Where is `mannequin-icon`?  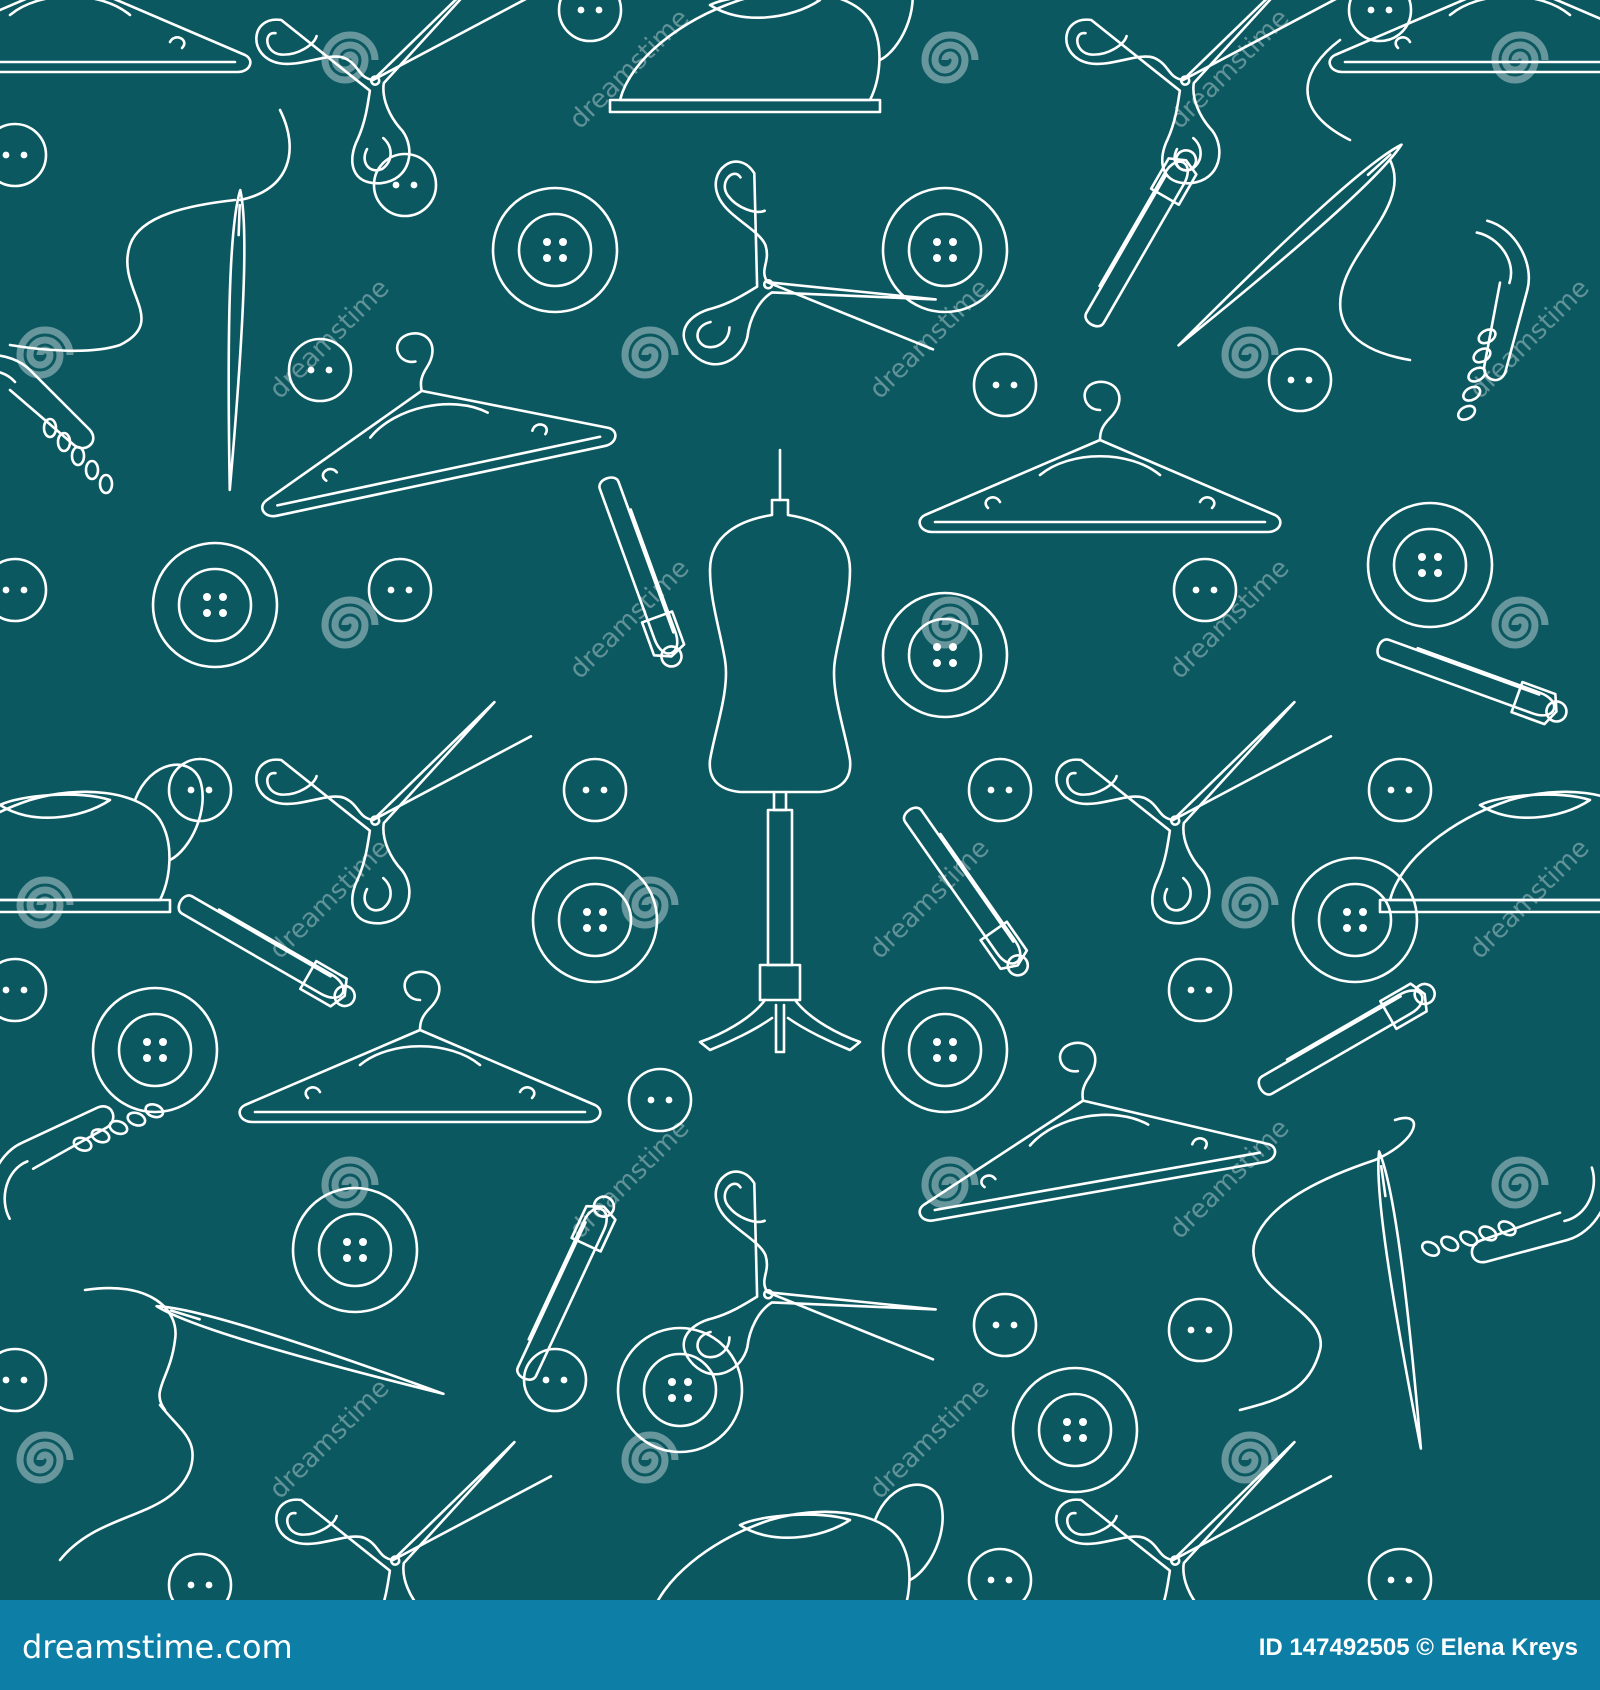
mannequin-icon is located at coordinates (780, 751).